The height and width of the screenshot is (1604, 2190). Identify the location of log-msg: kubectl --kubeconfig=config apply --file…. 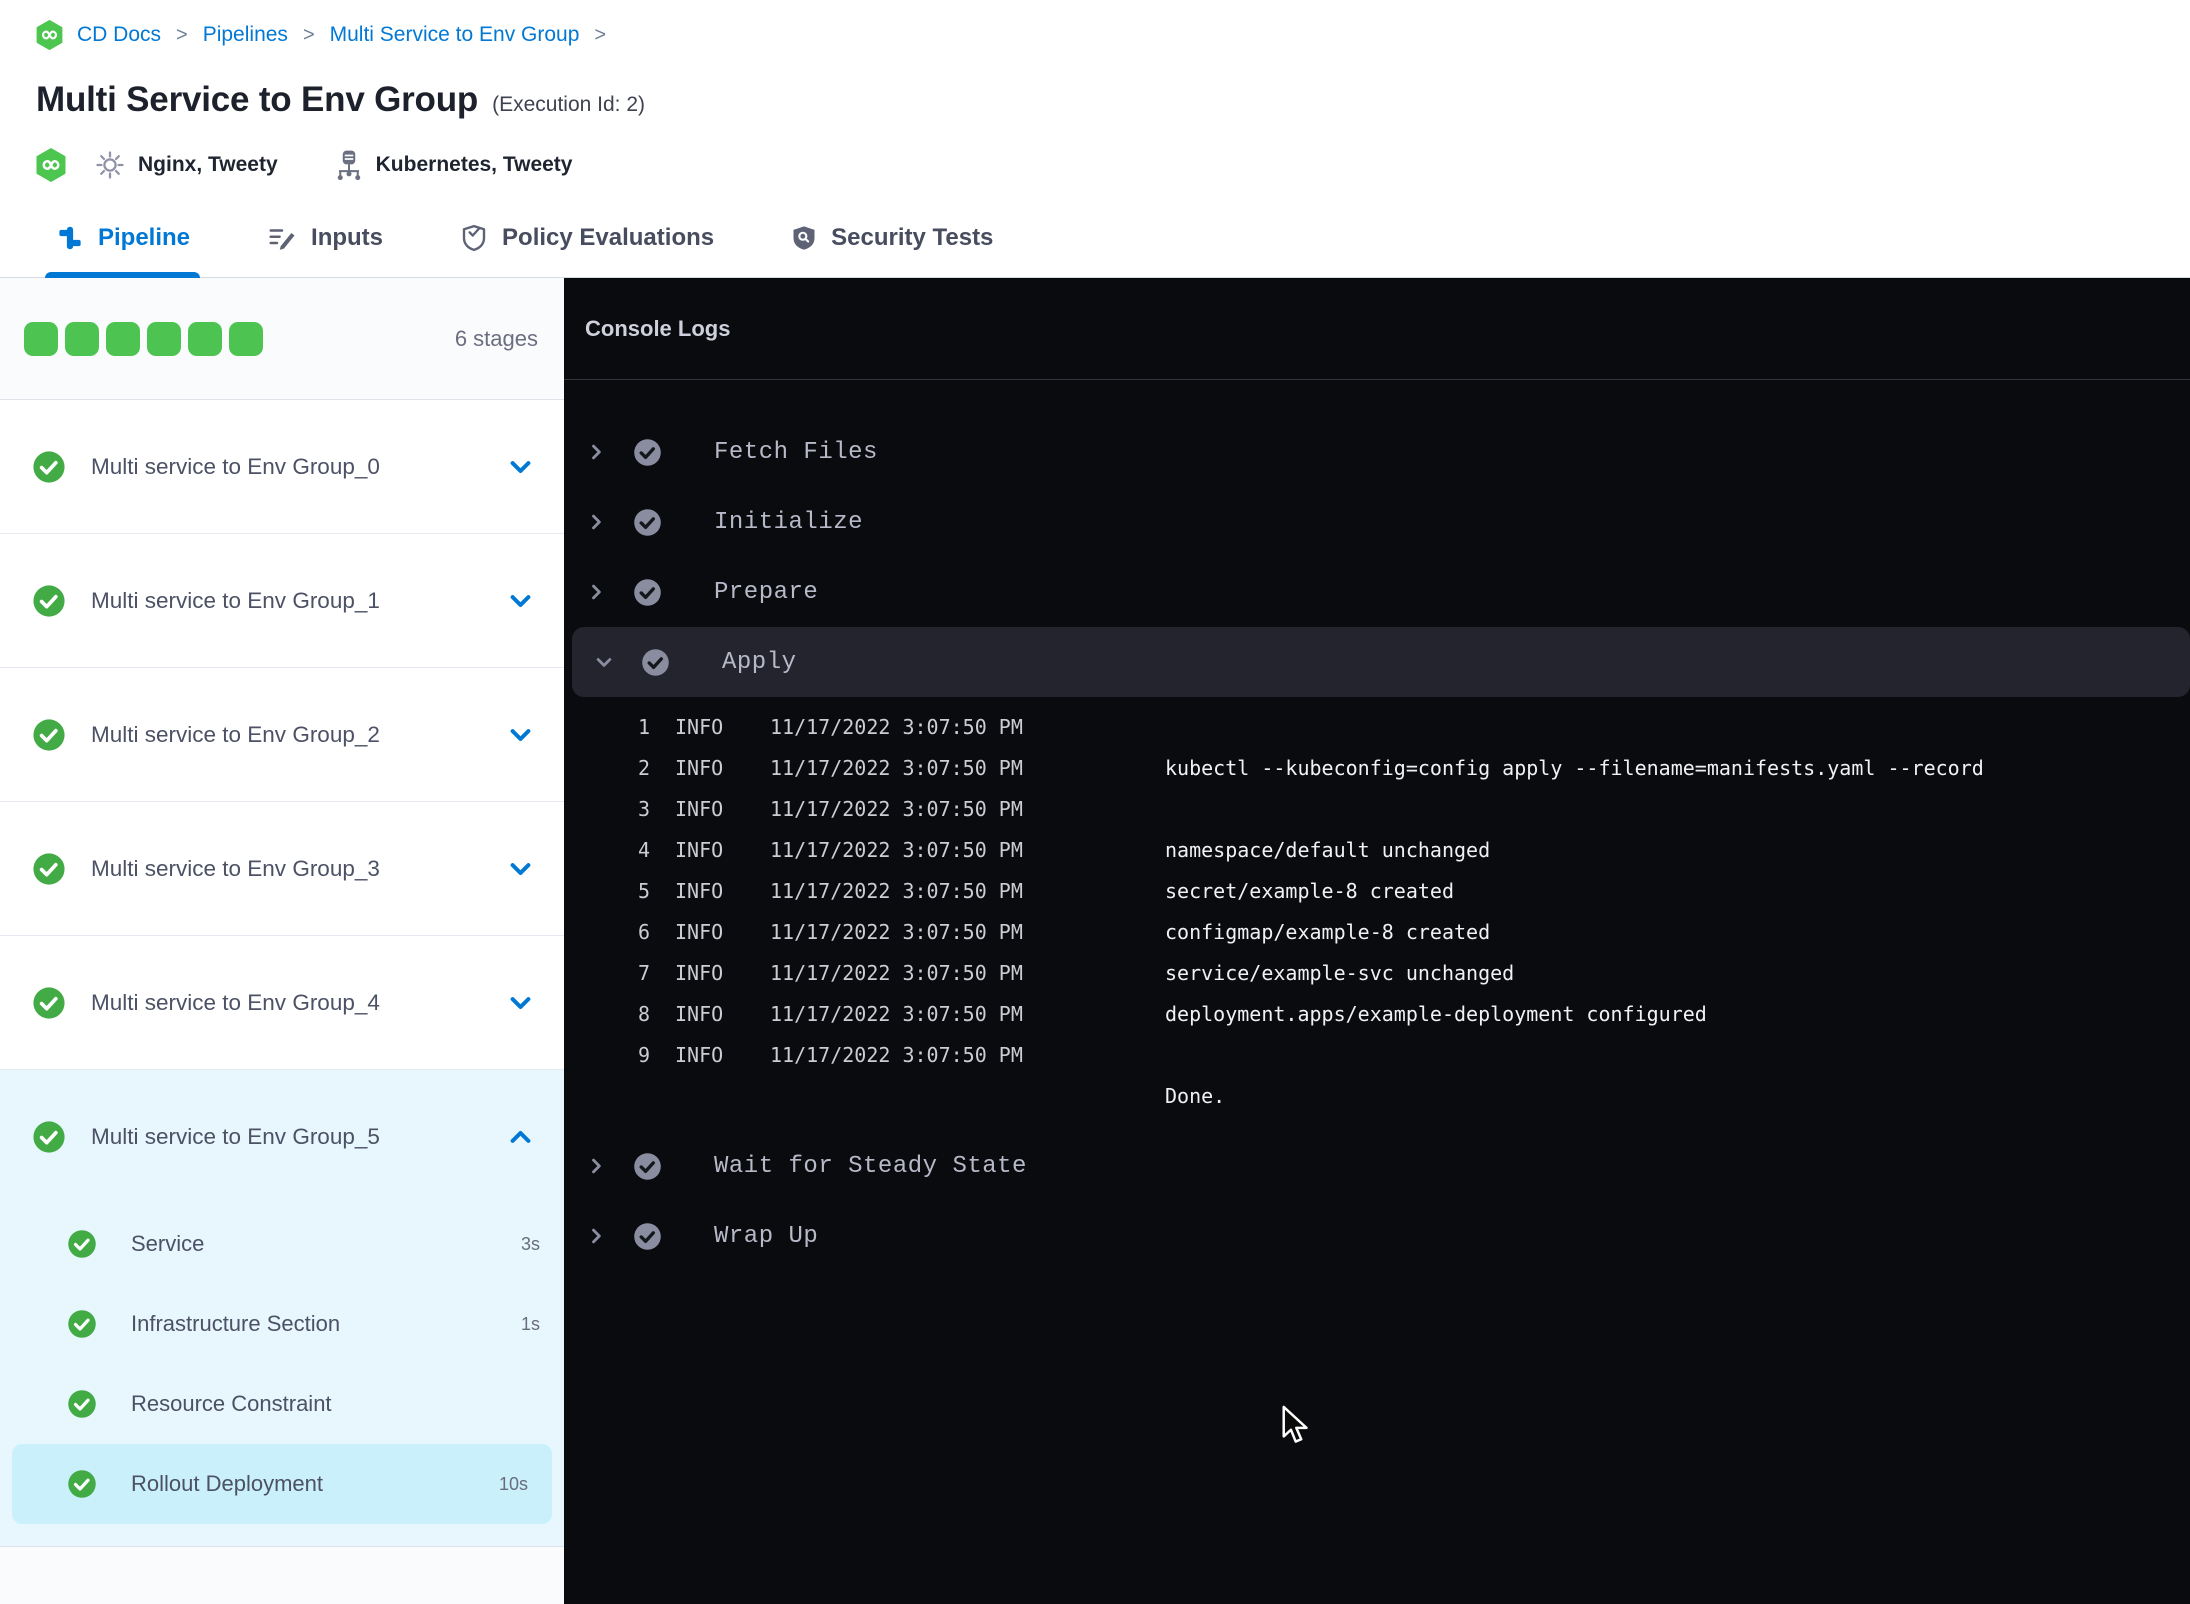
(1574, 768).